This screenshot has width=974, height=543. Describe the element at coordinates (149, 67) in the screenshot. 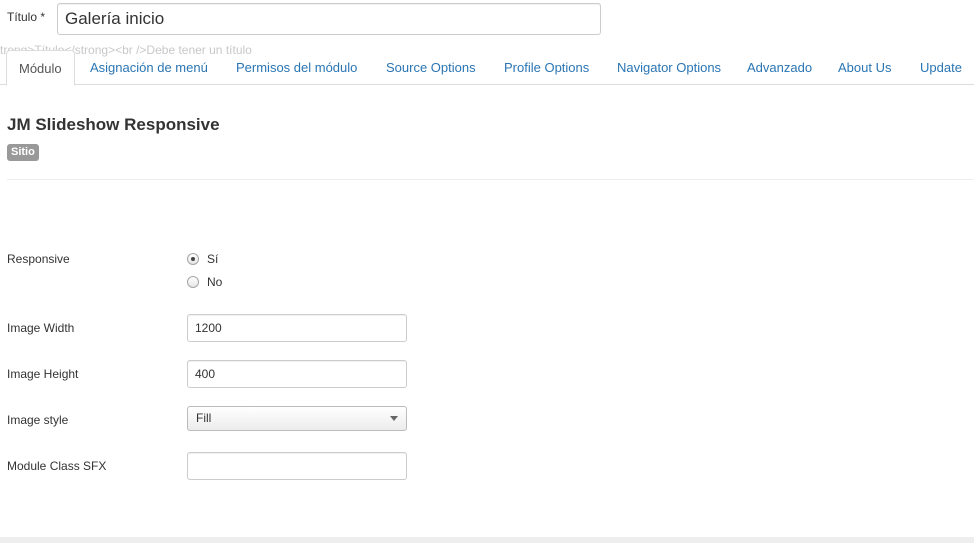

I see `tab-asignacion-menu: Asignación de menú` at that location.